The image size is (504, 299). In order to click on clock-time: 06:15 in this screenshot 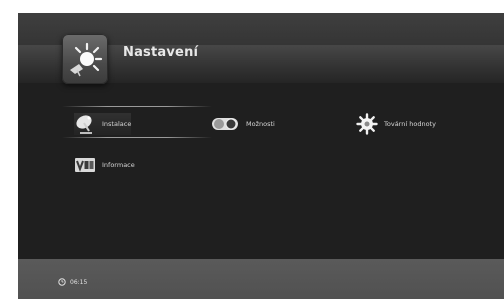, I will do `click(79, 282)`.